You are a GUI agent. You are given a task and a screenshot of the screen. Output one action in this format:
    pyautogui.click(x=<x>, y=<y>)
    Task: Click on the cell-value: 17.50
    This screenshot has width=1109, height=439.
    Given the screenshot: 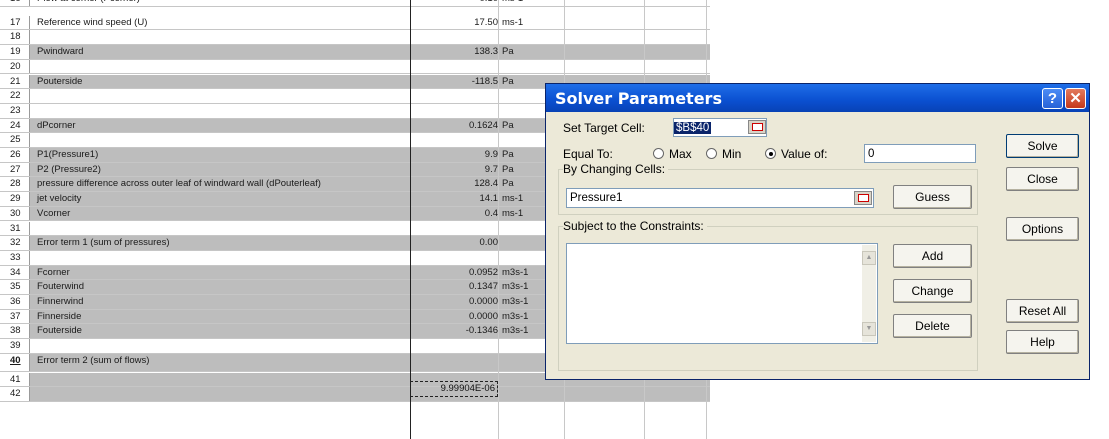 What is the action you would take?
    pyautogui.click(x=454, y=23)
    